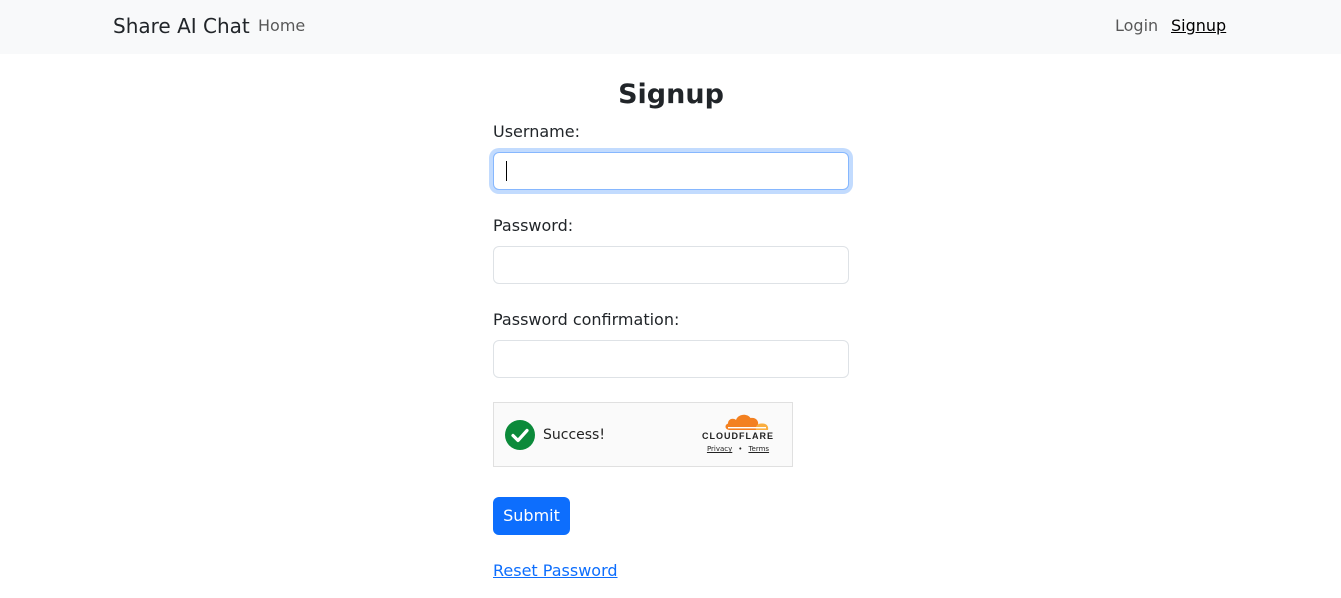 Image resolution: width=1341 pixels, height=598 pixels. Describe the element at coordinates (536, 131) in the screenshot. I see `username-label: Username:` at that location.